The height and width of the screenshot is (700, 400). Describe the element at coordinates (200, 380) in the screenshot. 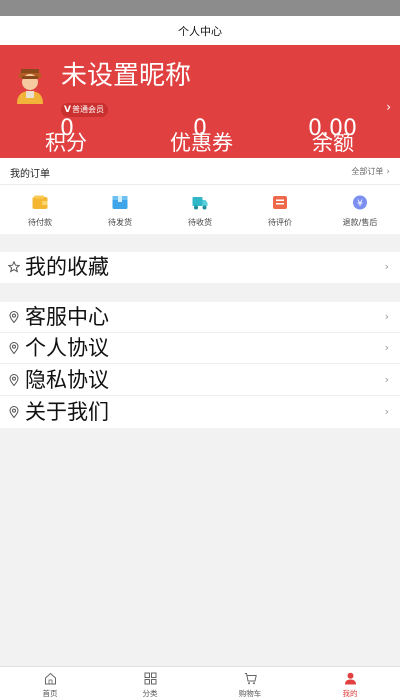

I see `menu-item-privacy-policy: 隐私协议 ›` at that location.